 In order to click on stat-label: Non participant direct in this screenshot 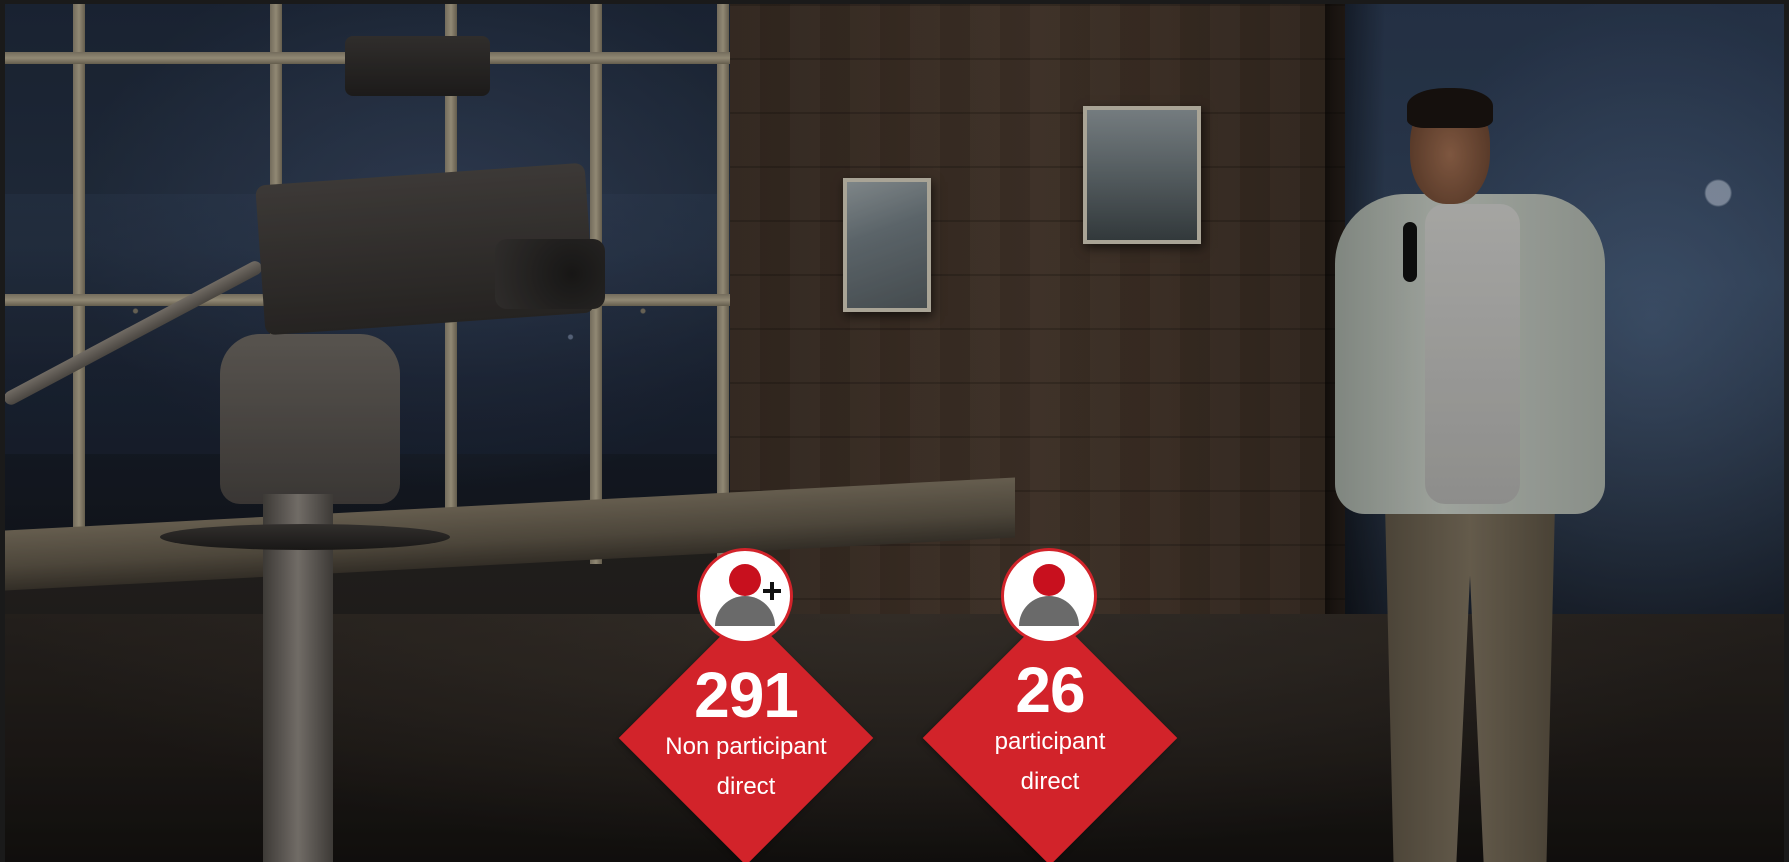, I will do `click(746, 766)`.